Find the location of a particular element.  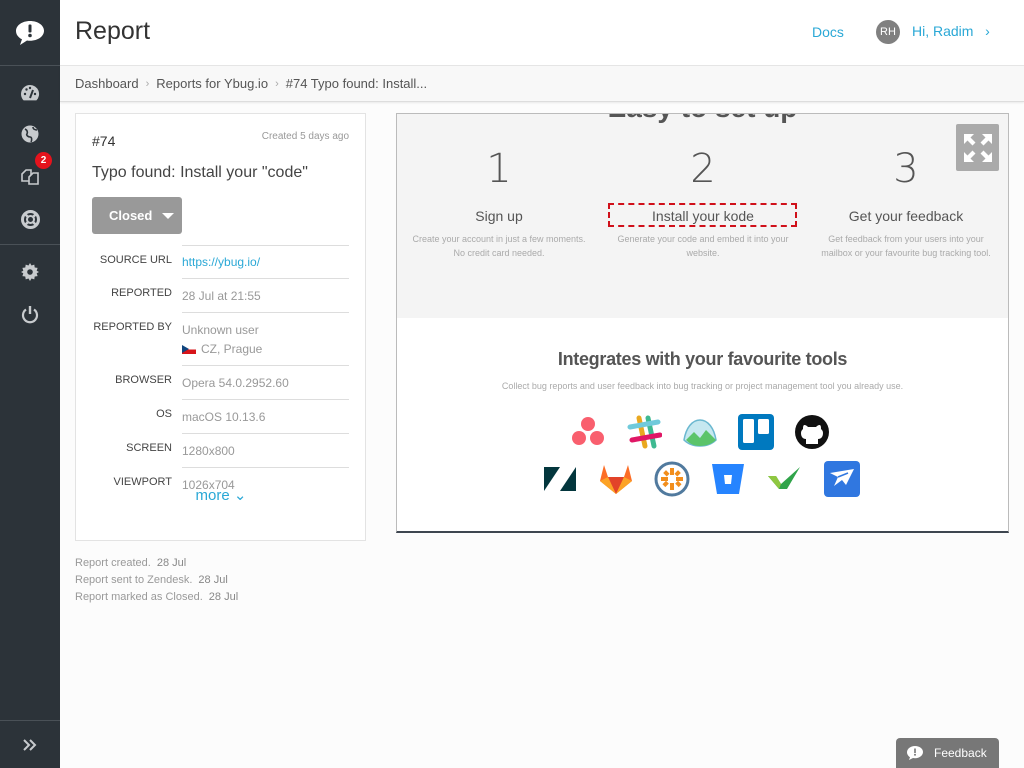

trello-icon is located at coordinates (756, 432).